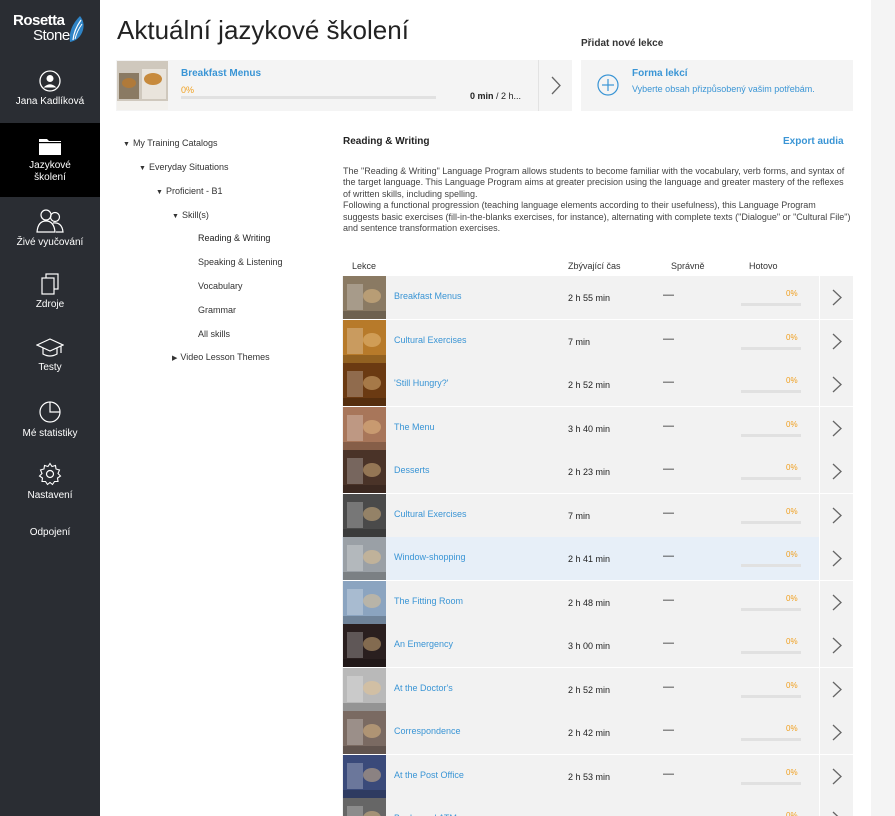  I want to click on nav-label-tests: Testy, so click(50, 367).